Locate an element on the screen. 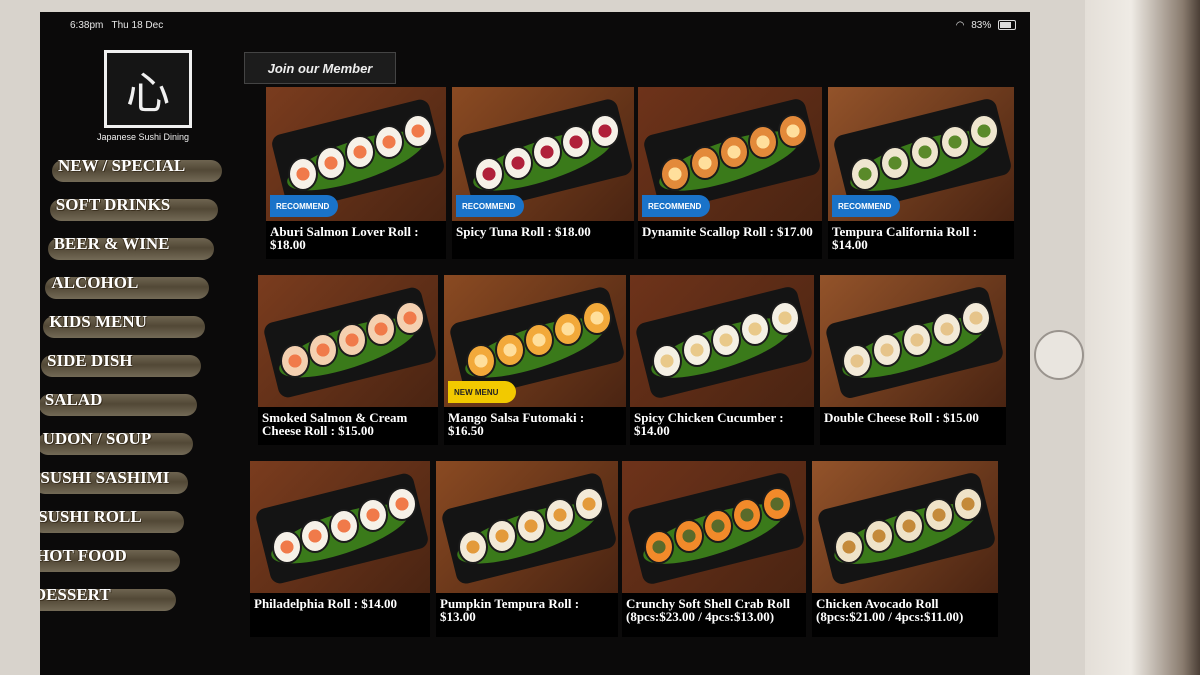 This screenshot has width=1200, height=675. menu-category-sushi-roll: SUSHI ROLL is located at coordinates (132, 522).